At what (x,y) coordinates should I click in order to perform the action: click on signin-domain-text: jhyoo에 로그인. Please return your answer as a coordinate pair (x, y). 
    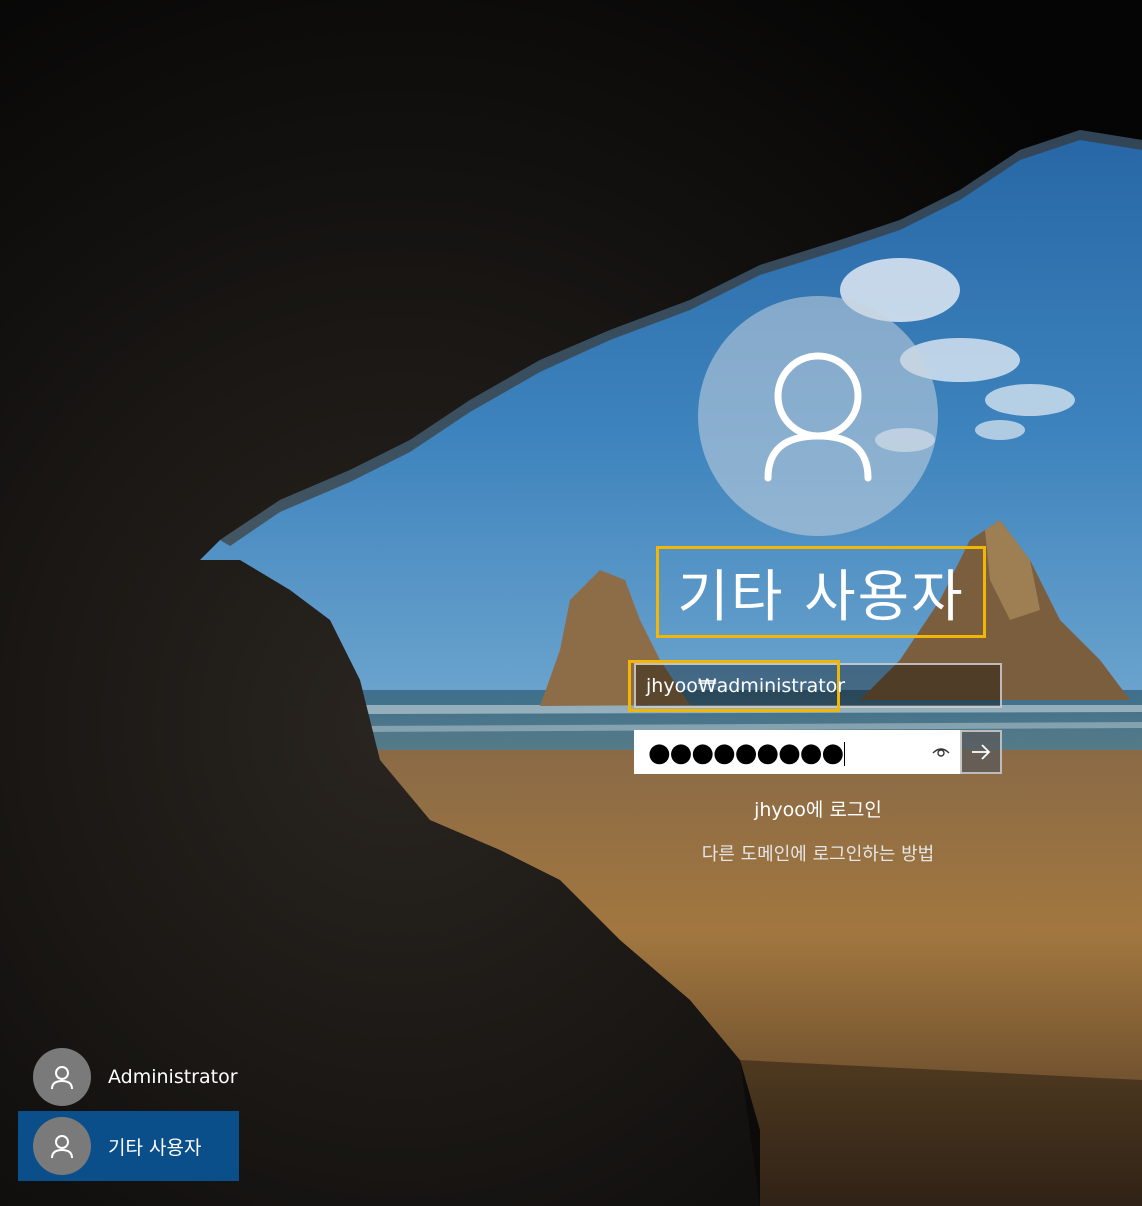
    Looking at the image, I should click on (818, 810).